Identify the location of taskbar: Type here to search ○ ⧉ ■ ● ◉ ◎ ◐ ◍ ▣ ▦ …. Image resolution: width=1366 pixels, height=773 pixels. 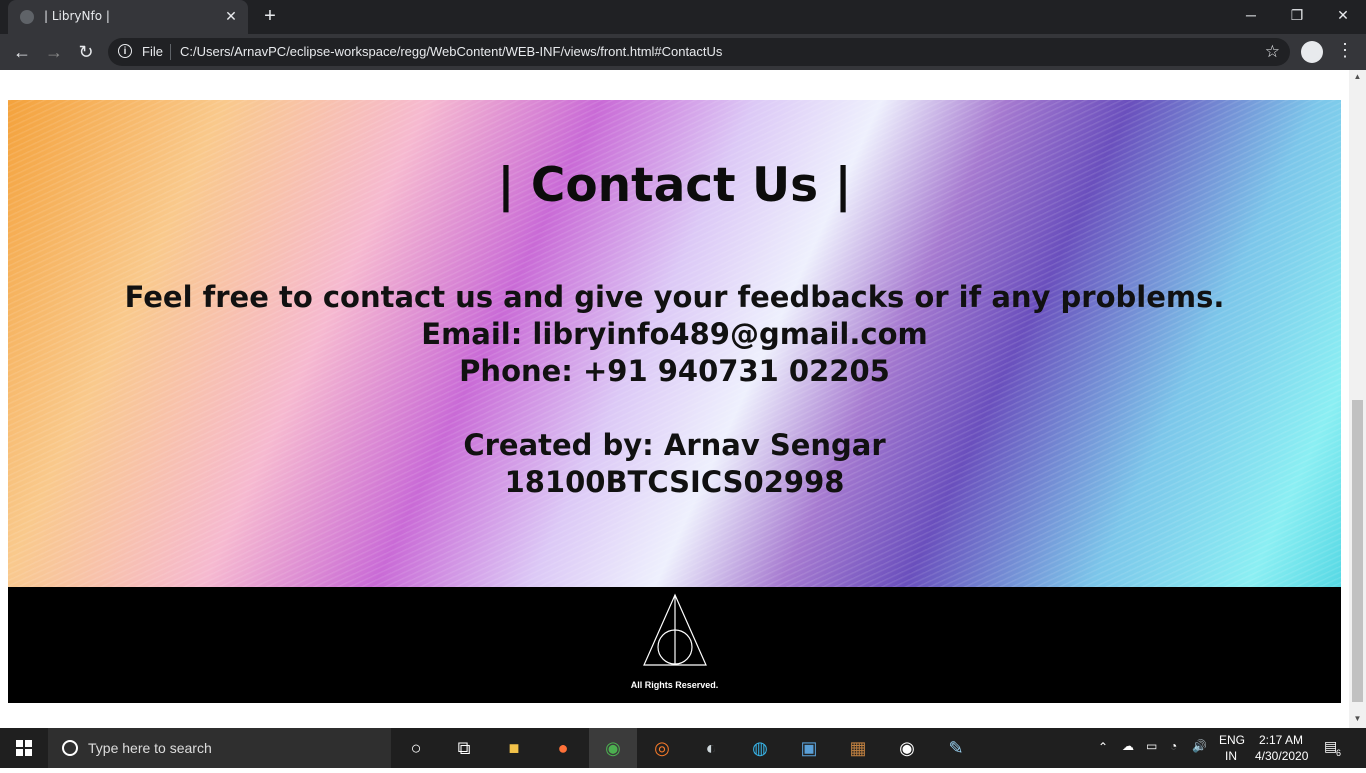
(683, 748).